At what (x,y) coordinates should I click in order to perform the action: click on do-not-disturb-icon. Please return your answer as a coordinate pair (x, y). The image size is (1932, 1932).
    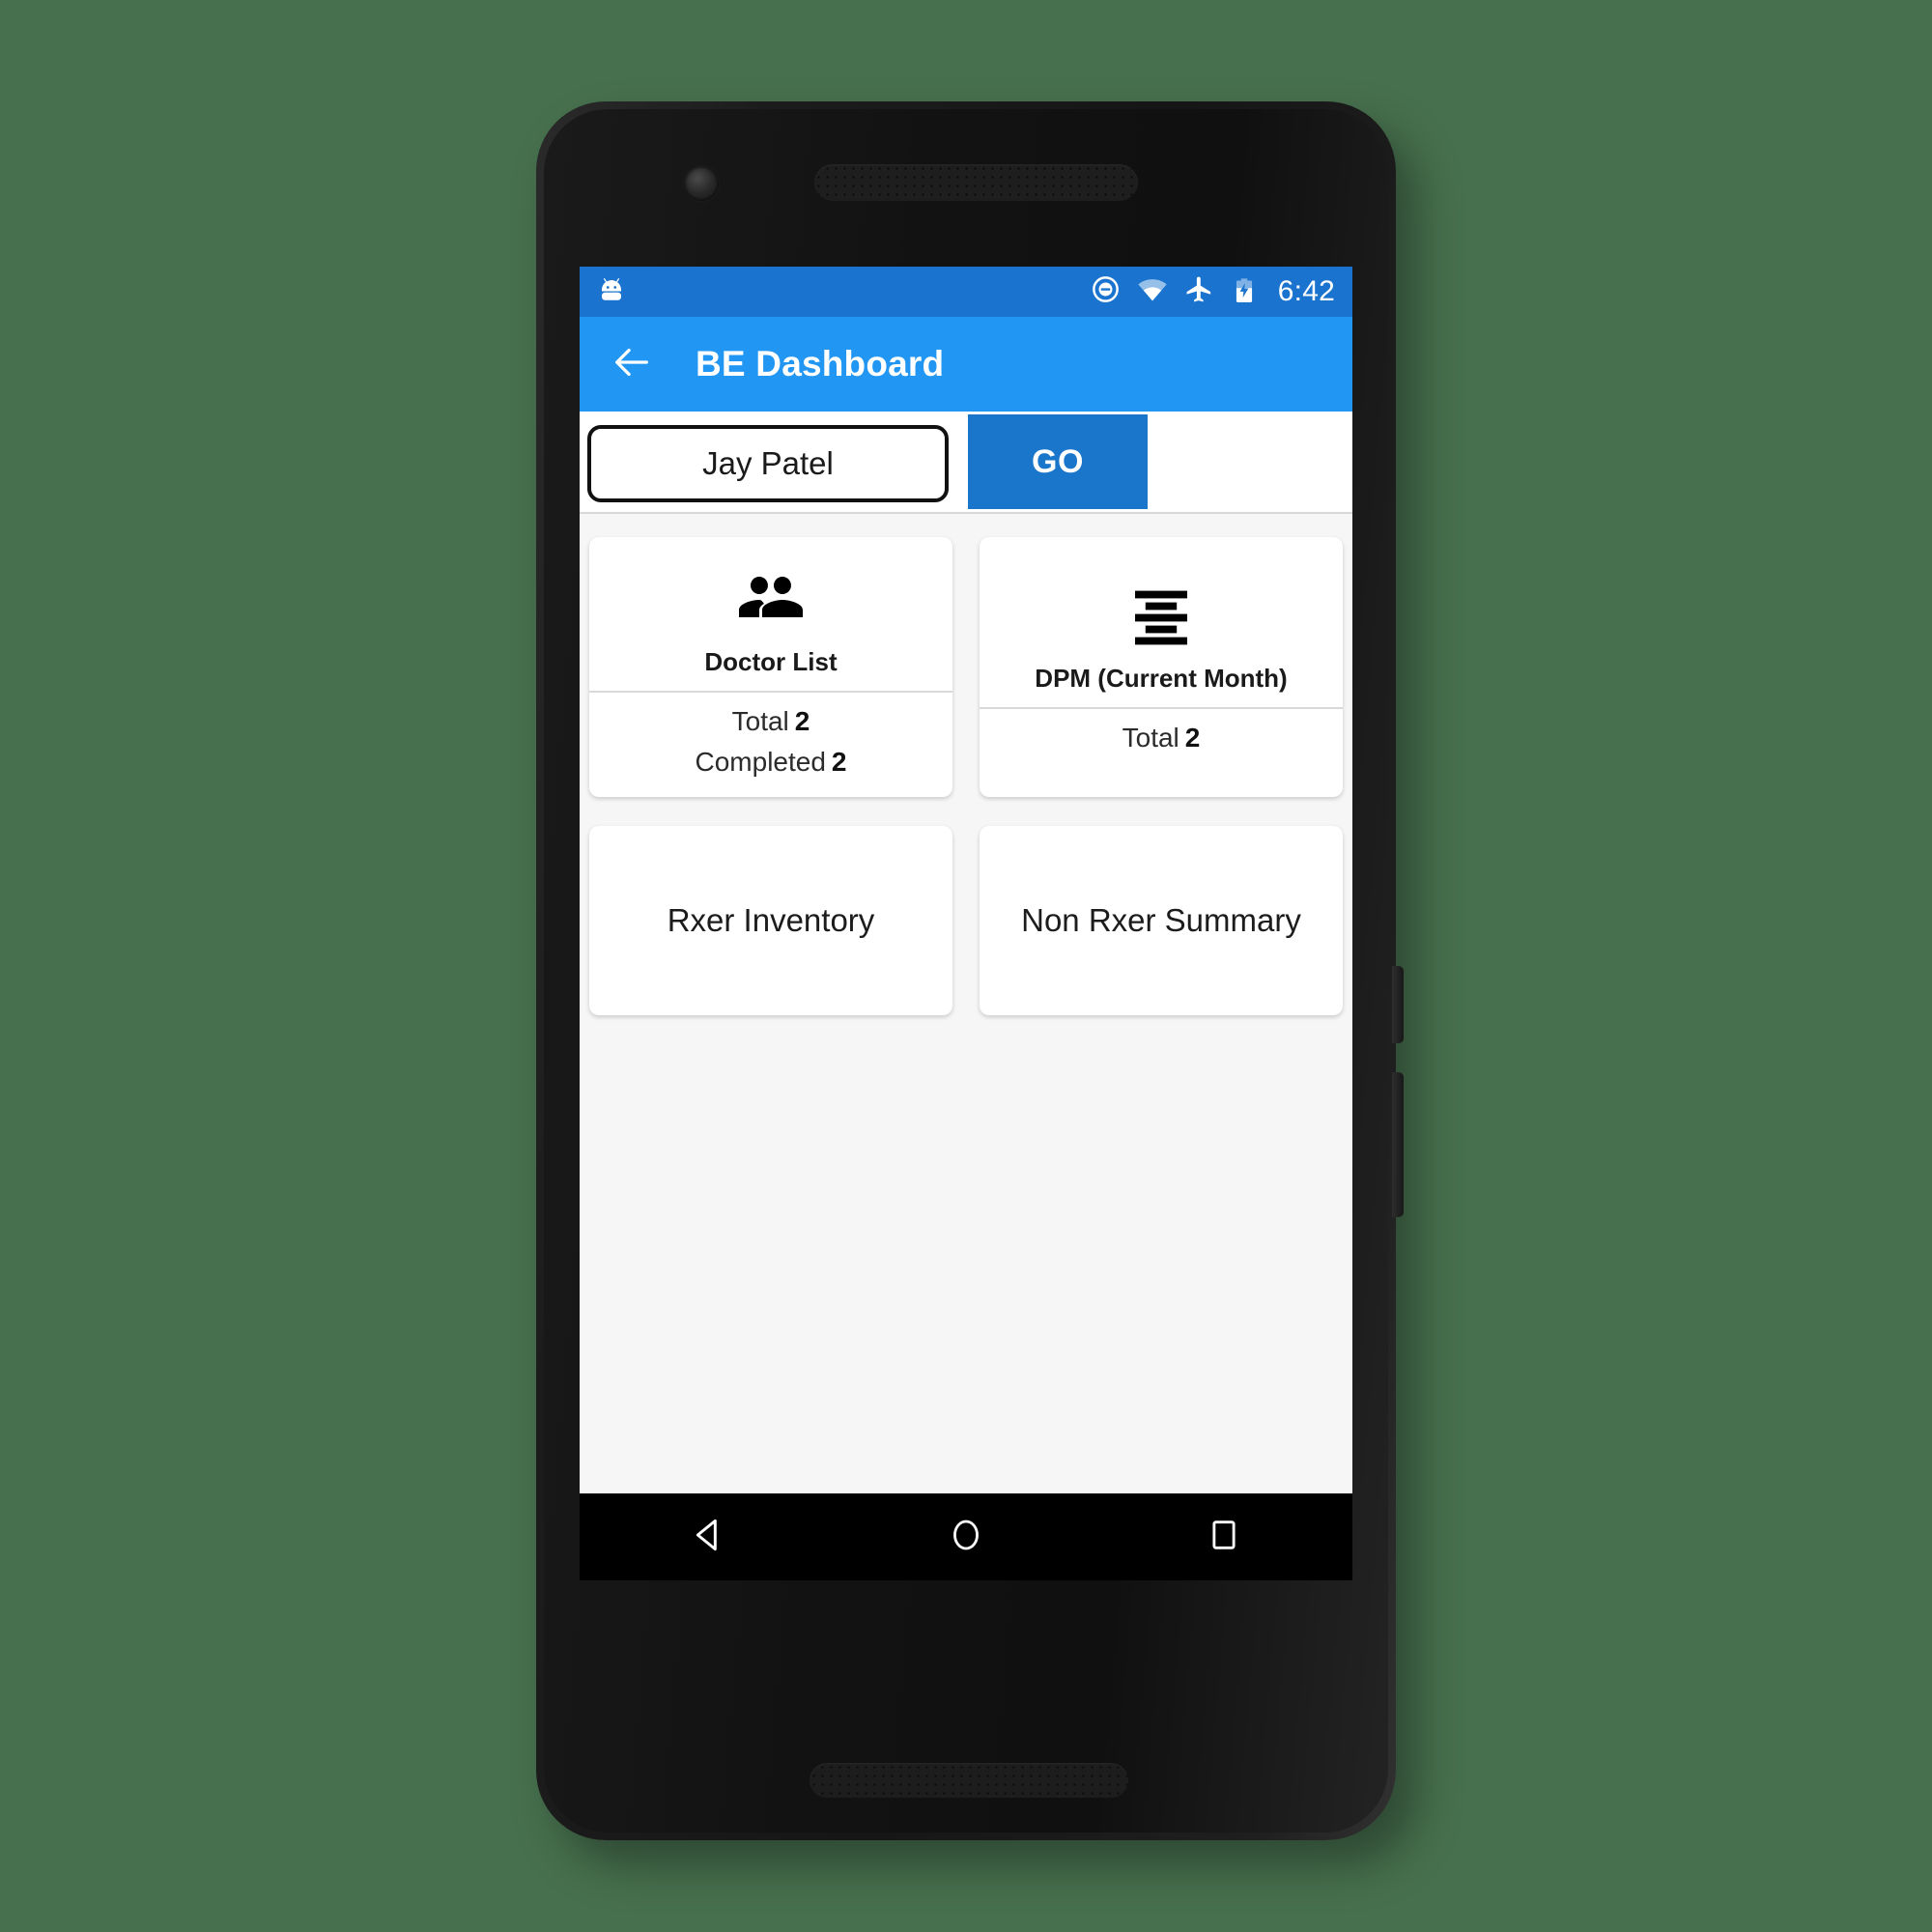
    Looking at the image, I should click on (1106, 291).